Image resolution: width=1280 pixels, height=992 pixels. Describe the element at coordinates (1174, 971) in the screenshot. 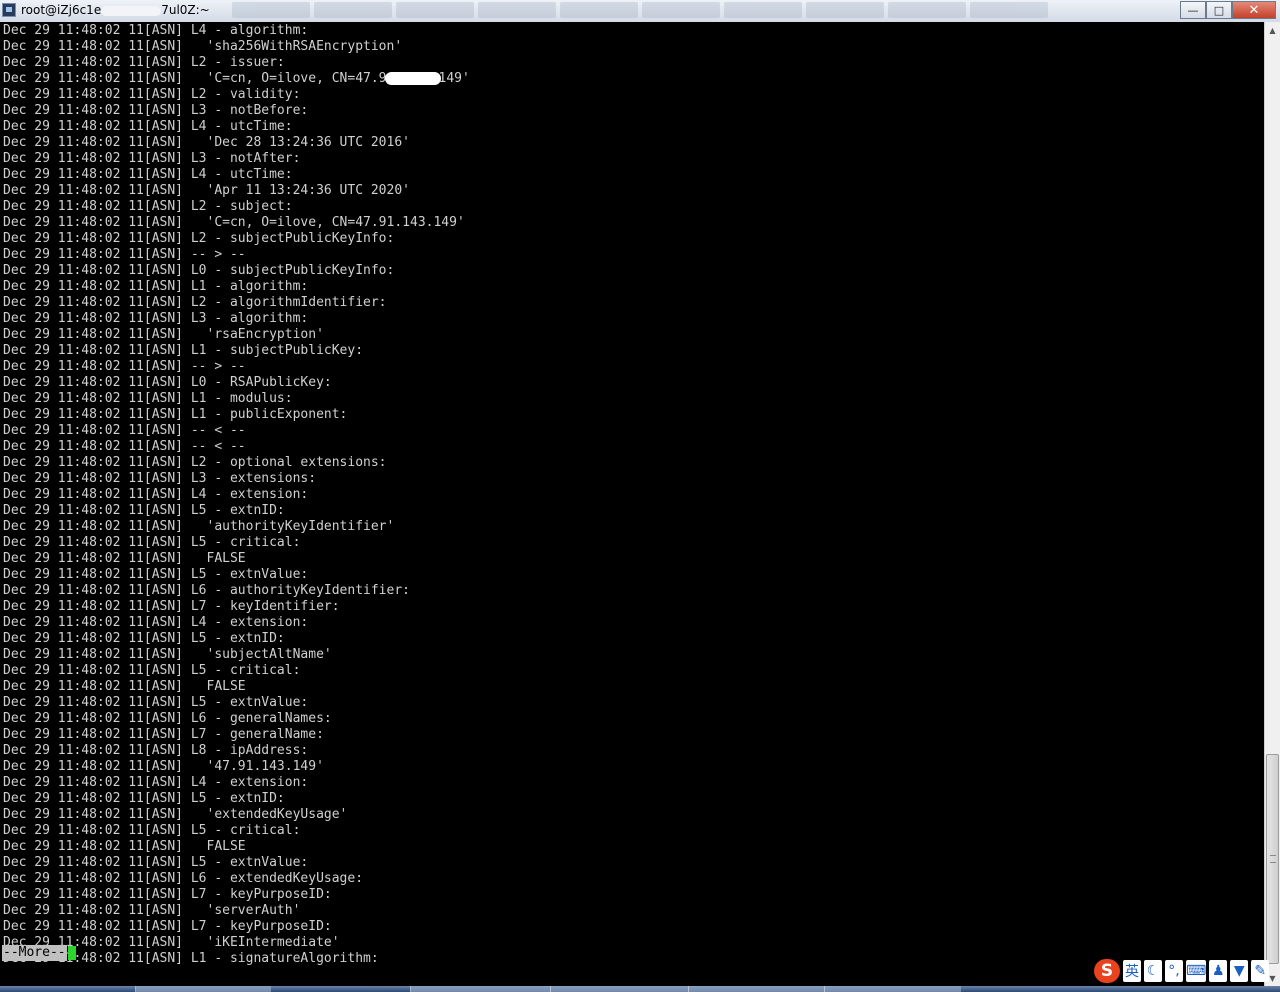

I see `punctuation-icon: °,` at that location.